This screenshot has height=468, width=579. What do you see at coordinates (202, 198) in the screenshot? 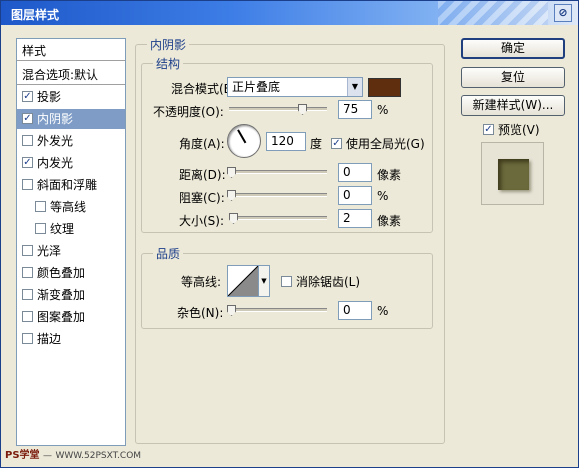
I see `choke-label: 阻塞(C):` at bounding box center [202, 198].